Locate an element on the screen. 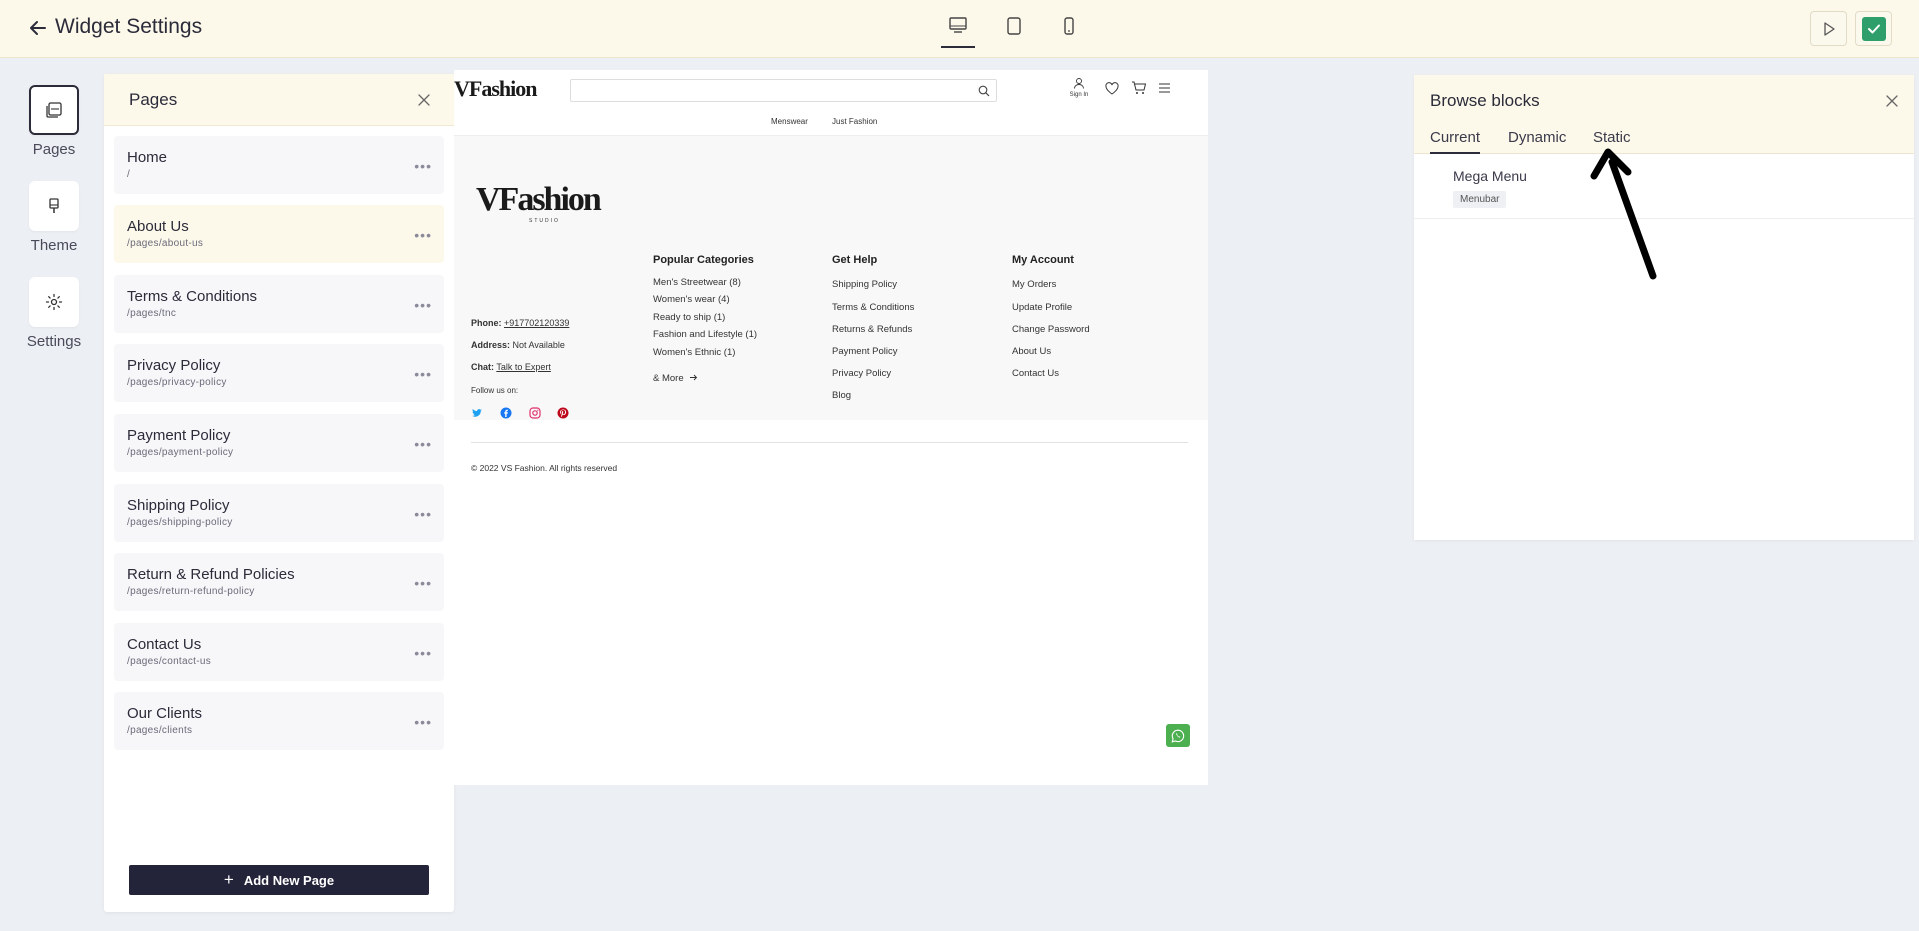 This screenshot has width=1919, height=931. contact-phone: Phone: +917702120339 is located at coordinates (520, 323).